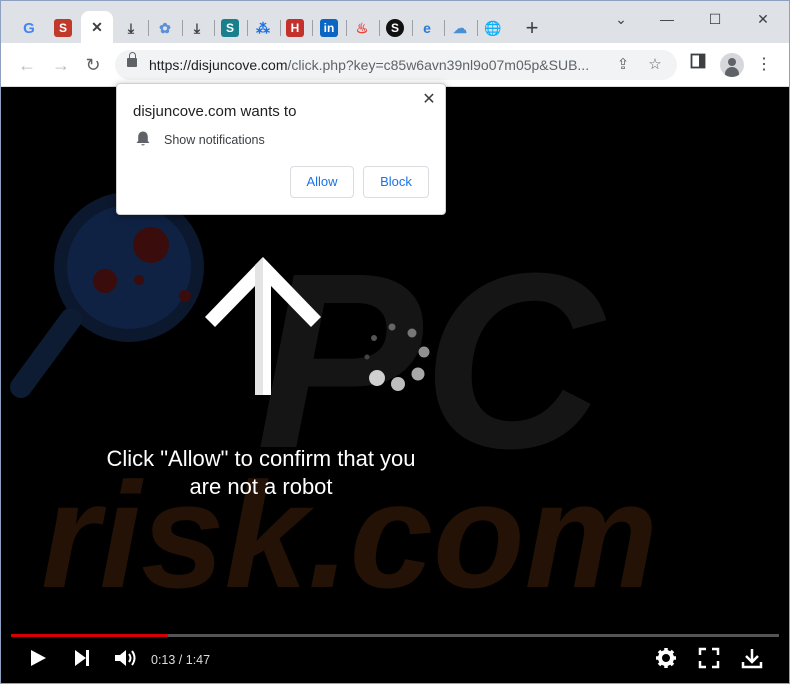  I want to click on maximize-icon: ☐, so click(715, 19).